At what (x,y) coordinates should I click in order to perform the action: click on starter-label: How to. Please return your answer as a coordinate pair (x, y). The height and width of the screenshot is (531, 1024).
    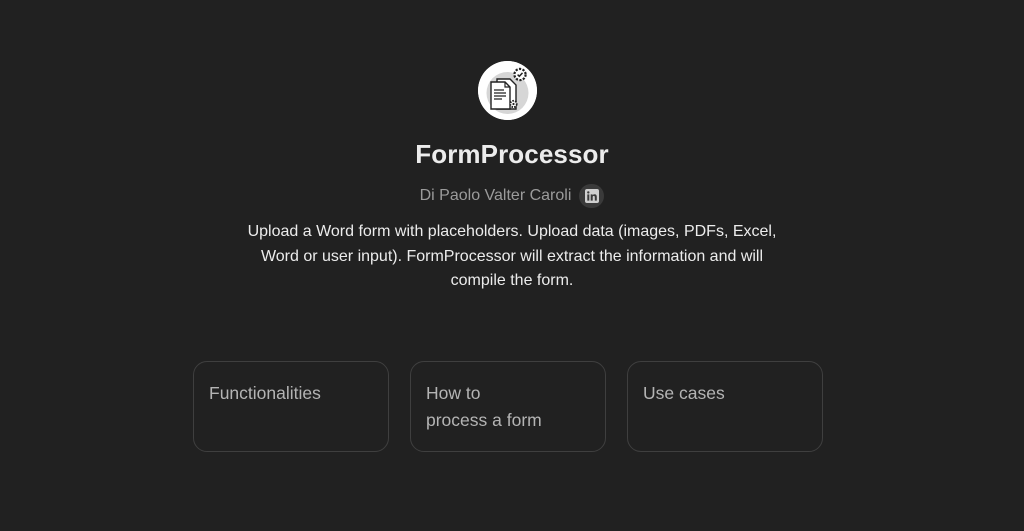
    Looking at the image, I should click on (453, 393).